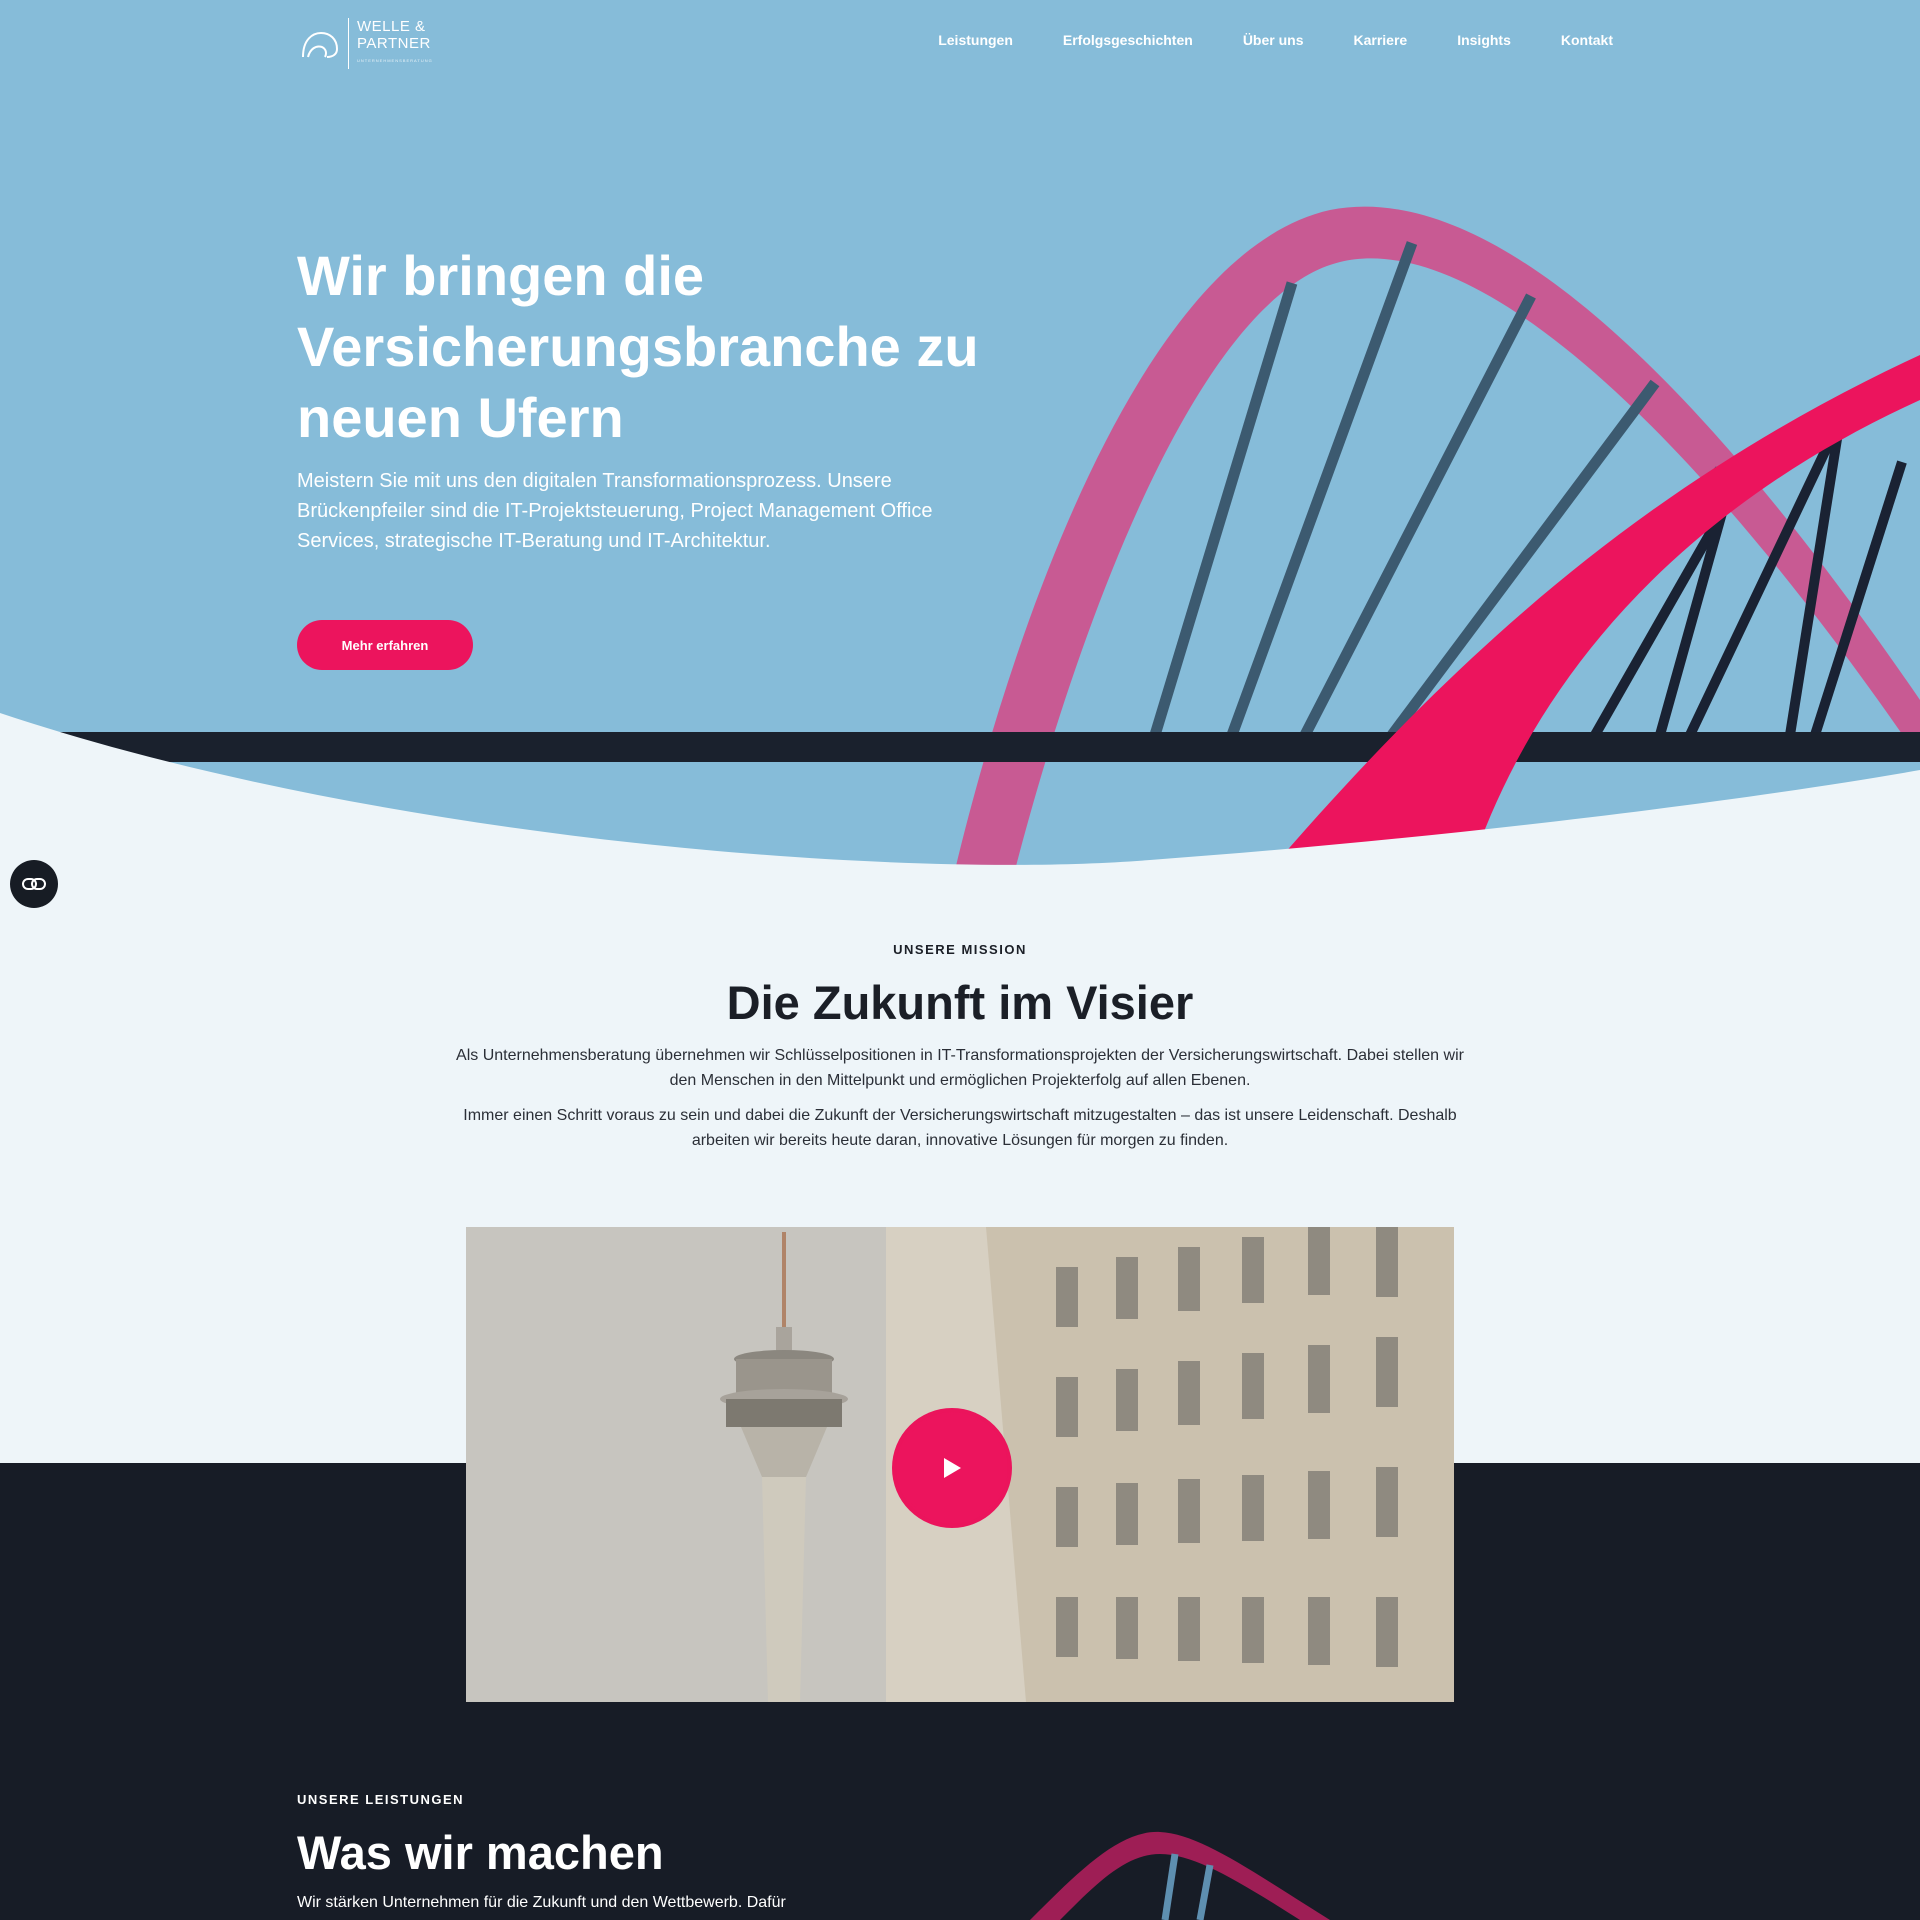 The width and height of the screenshot is (1920, 1920). I want to click on nav-ueber-uns: Über uns, so click(1273, 40).